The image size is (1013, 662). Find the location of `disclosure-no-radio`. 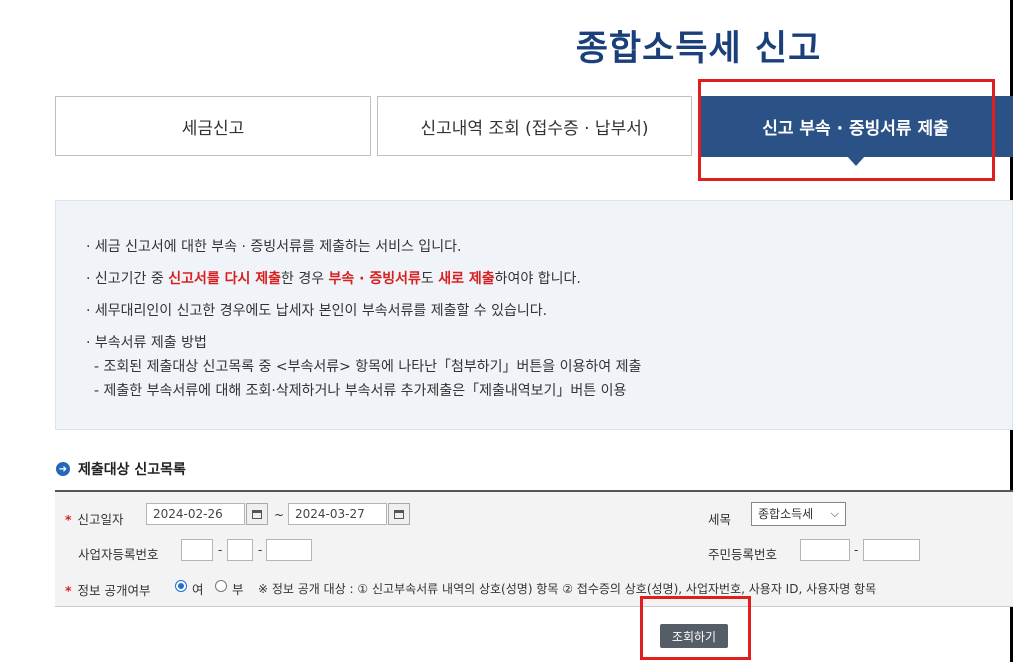

disclosure-no-radio is located at coordinates (221, 586).